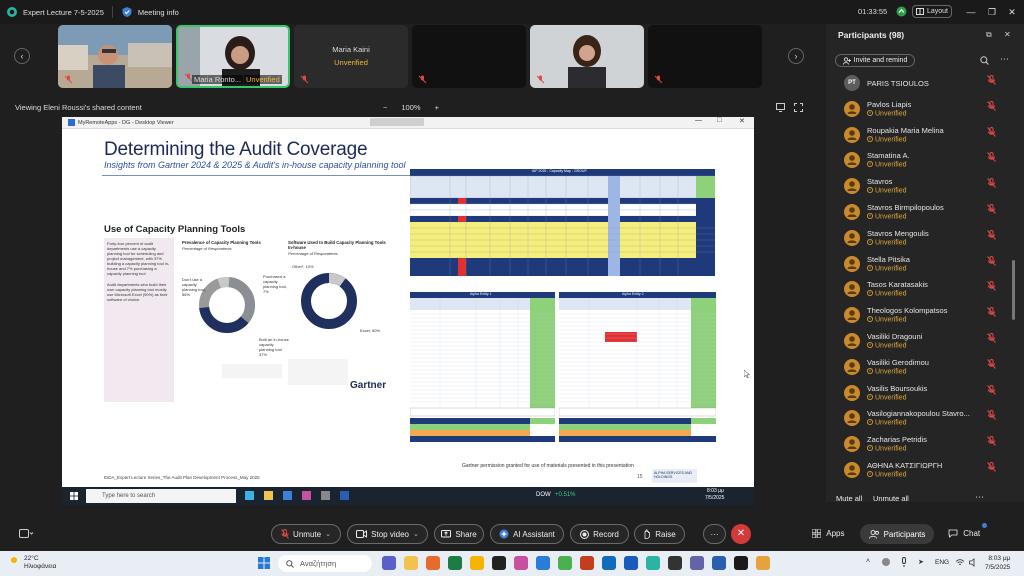  I want to click on remote-app-viewer-icon, so click(344, 495).